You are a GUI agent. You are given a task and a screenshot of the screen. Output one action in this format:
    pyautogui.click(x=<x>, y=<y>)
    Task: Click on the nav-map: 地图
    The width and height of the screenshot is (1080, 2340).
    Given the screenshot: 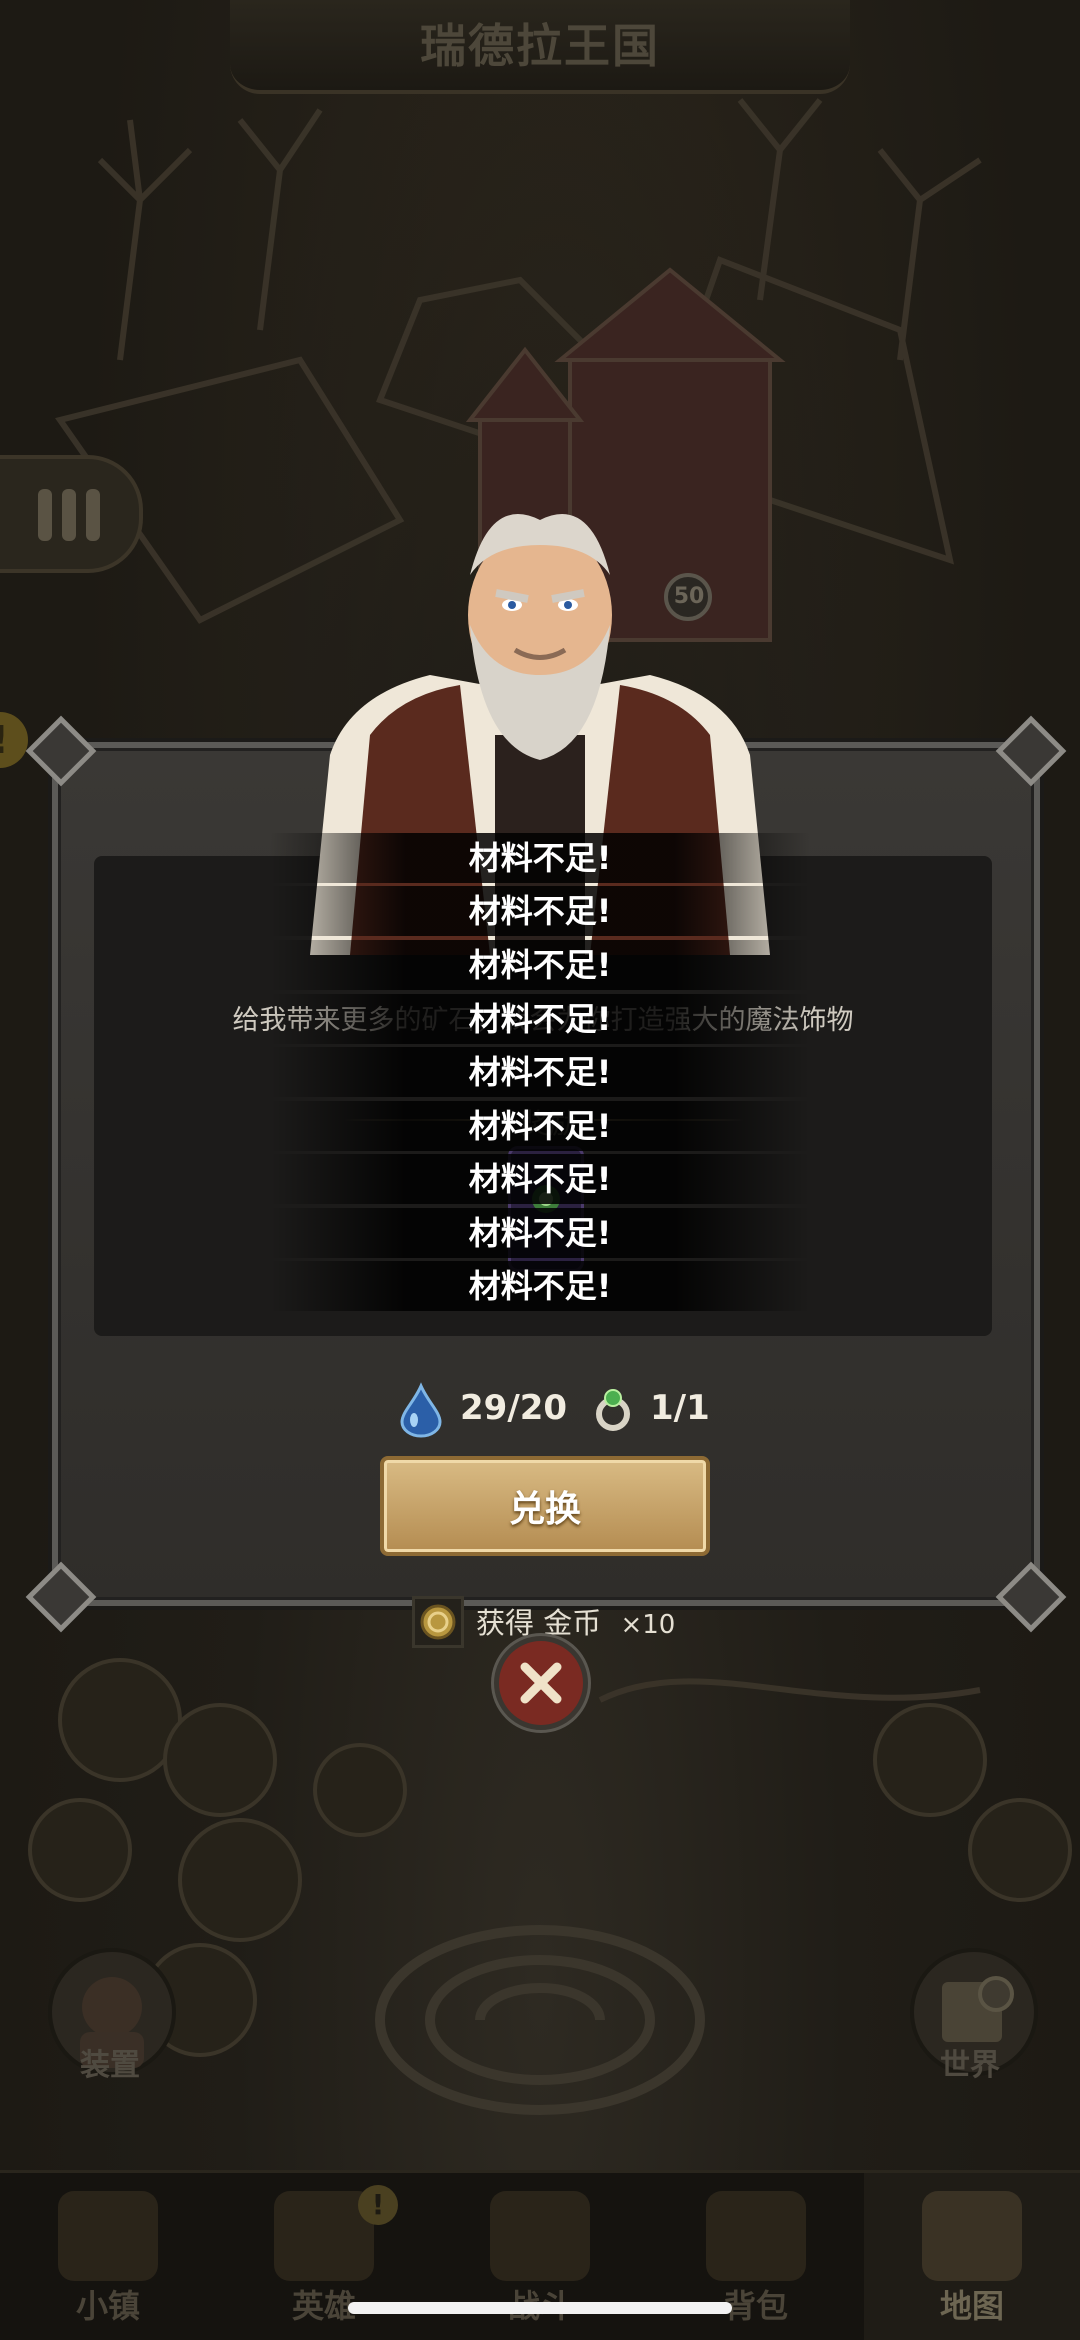 What is the action you would take?
    pyautogui.click(x=972, y=2256)
    